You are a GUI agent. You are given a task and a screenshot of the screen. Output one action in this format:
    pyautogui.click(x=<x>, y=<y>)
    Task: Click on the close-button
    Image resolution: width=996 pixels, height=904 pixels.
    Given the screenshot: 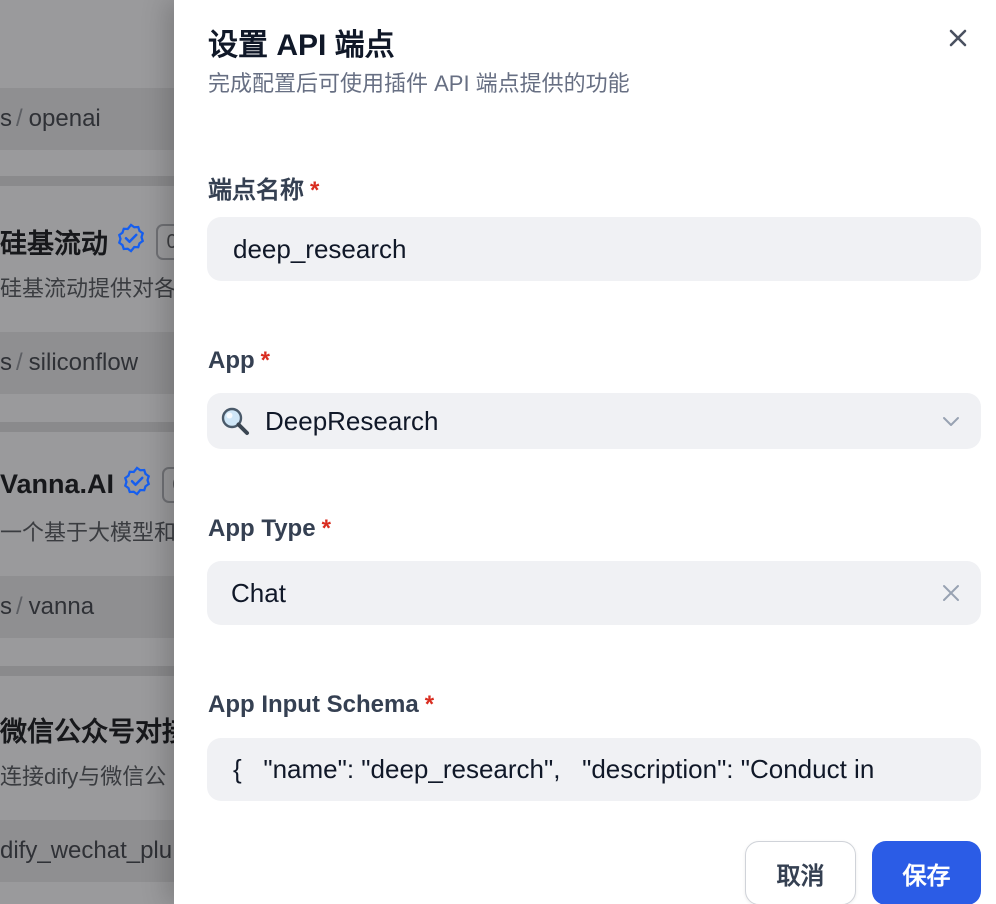 What is the action you would take?
    pyautogui.click(x=958, y=38)
    